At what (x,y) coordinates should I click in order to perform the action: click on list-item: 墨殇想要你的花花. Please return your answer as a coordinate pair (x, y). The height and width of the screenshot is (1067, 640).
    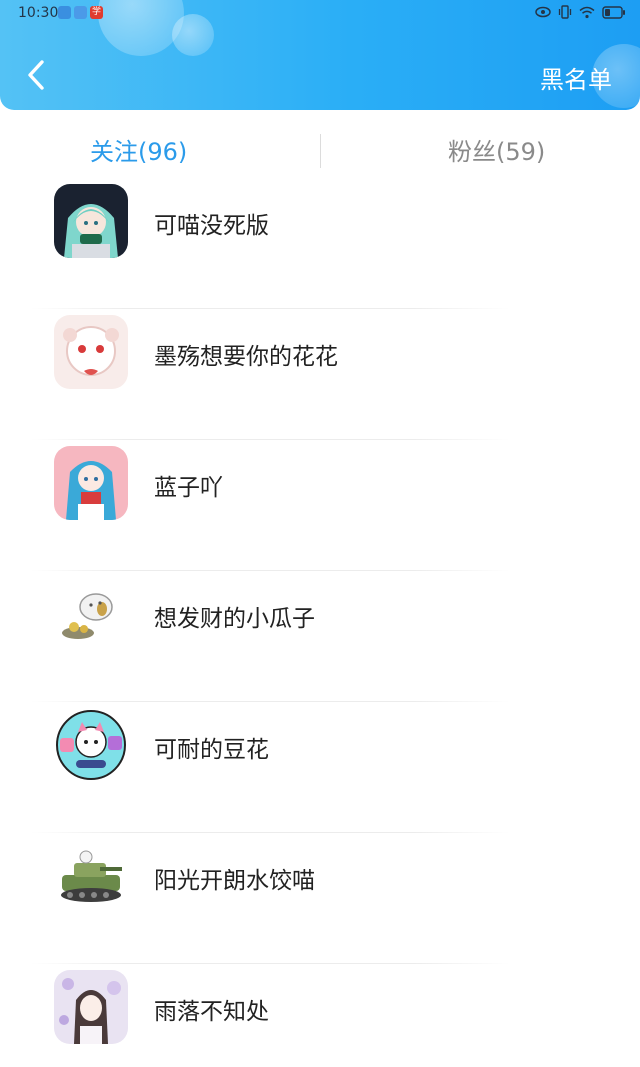
    Looking at the image, I should click on (320, 374).